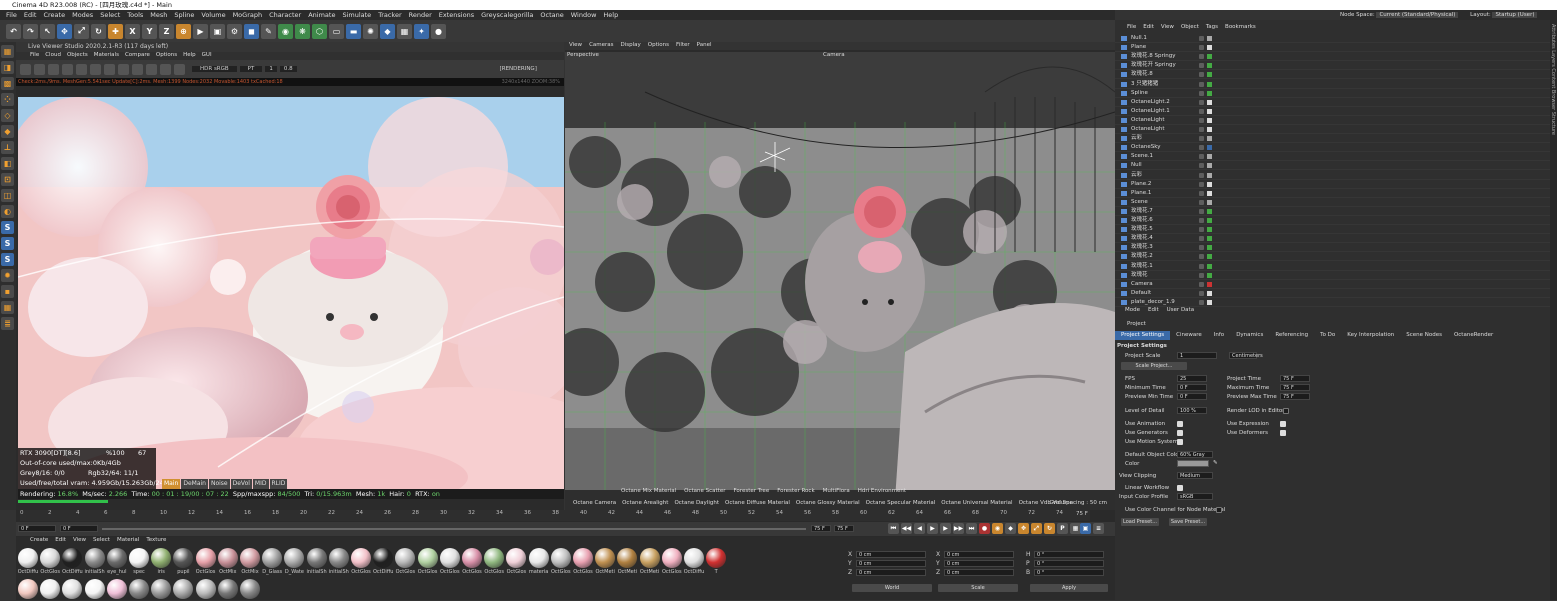  What do you see at coordinates (151, 69) in the screenshot?
I see `clay-mode-icon` at bounding box center [151, 69].